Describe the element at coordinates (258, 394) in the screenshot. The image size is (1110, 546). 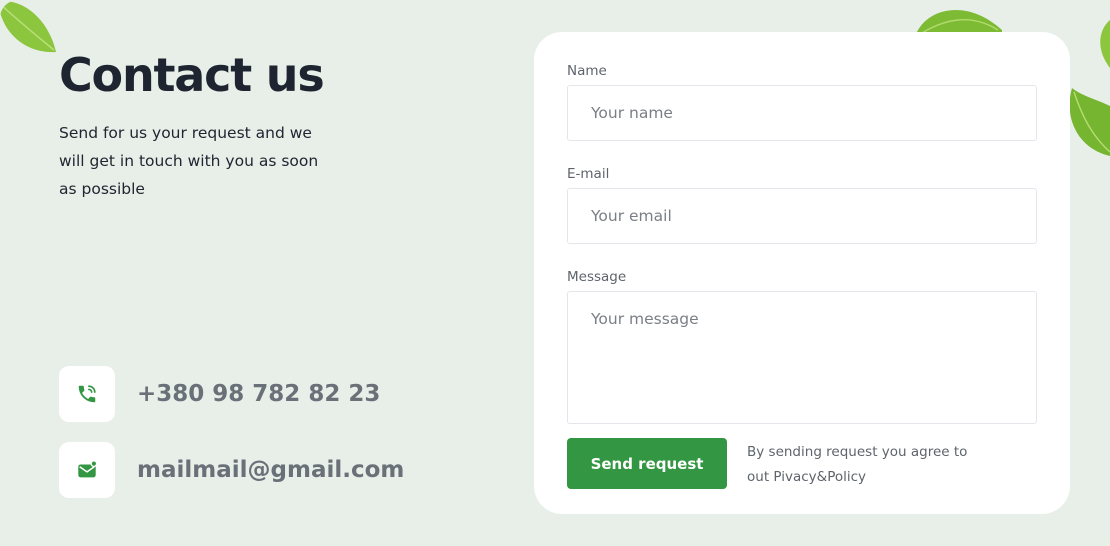
I see `phone-number: +380 98 782 82 23` at that location.